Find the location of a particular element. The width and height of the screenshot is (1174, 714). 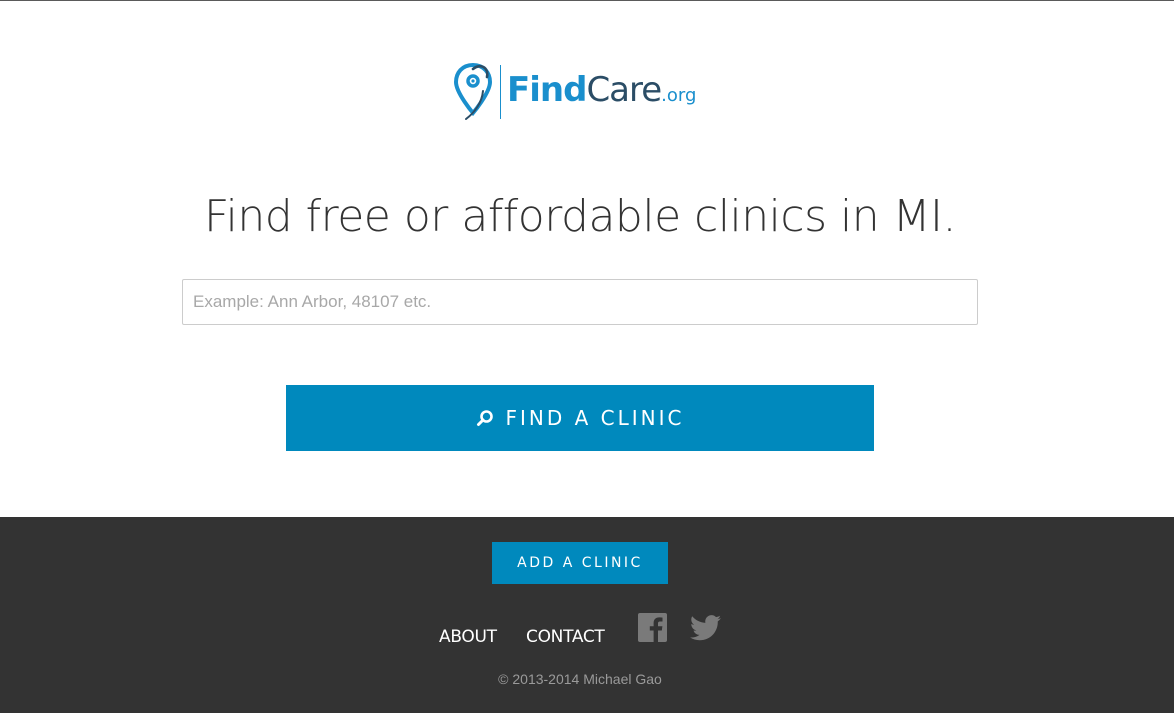

findcare-logo: FindCare.org is located at coordinates (587, 92).